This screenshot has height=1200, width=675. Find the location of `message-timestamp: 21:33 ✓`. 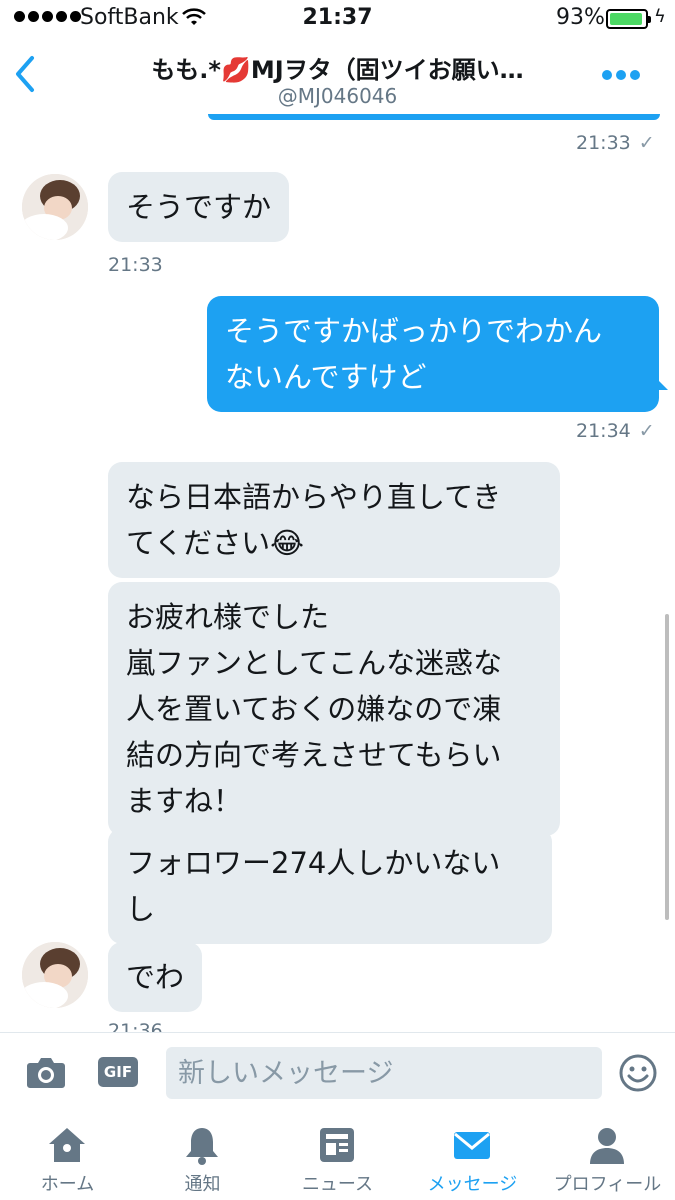

message-timestamp: 21:33 ✓ is located at coordinates (615, 143).